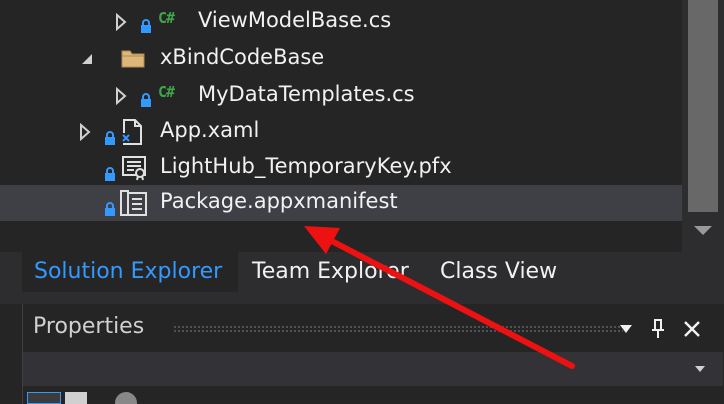 The height and width of the screenshot is (404, 724). What do you see at coordinates (89, 326) in the screenshot?
I see `properties-title: Properties` at bounding box center [89, 326].